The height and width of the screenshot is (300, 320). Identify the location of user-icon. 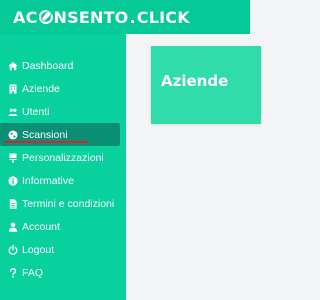
(12, 226).